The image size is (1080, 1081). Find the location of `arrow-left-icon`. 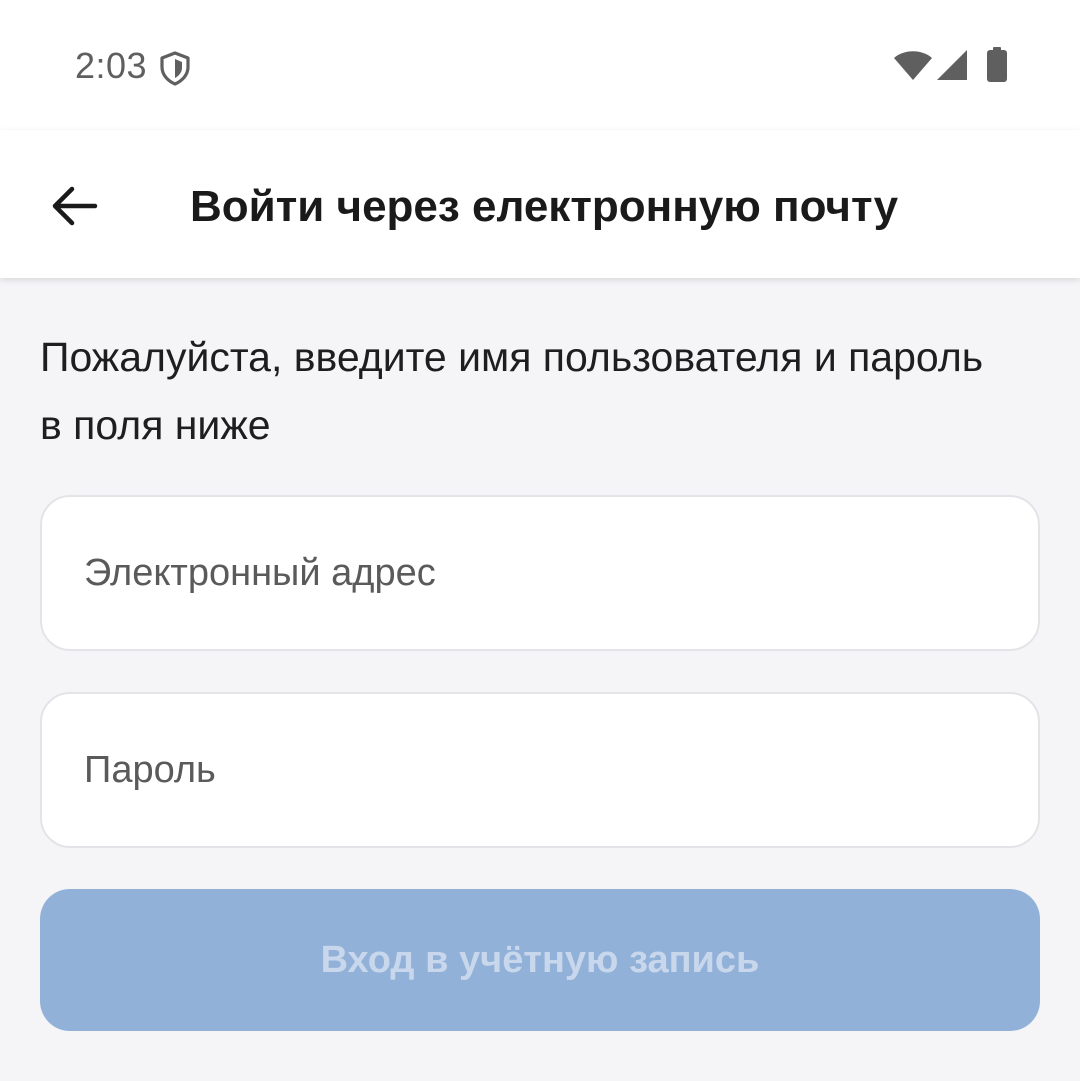

arrow-left-icon is located at coordinates (74, 206).